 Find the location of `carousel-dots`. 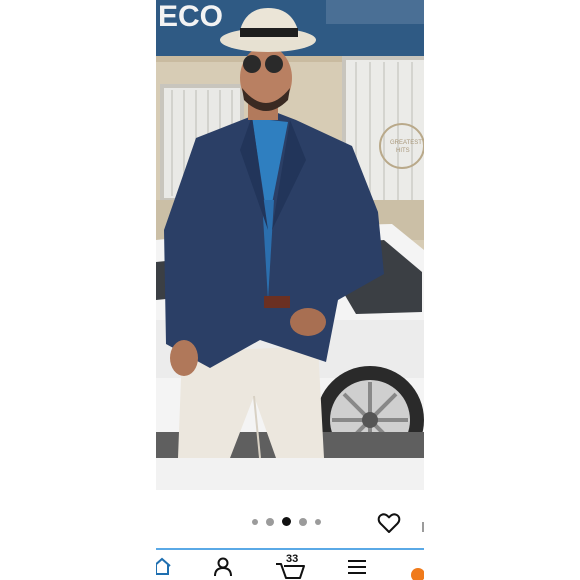

carousel-dots is located at coordinates (286, 521).